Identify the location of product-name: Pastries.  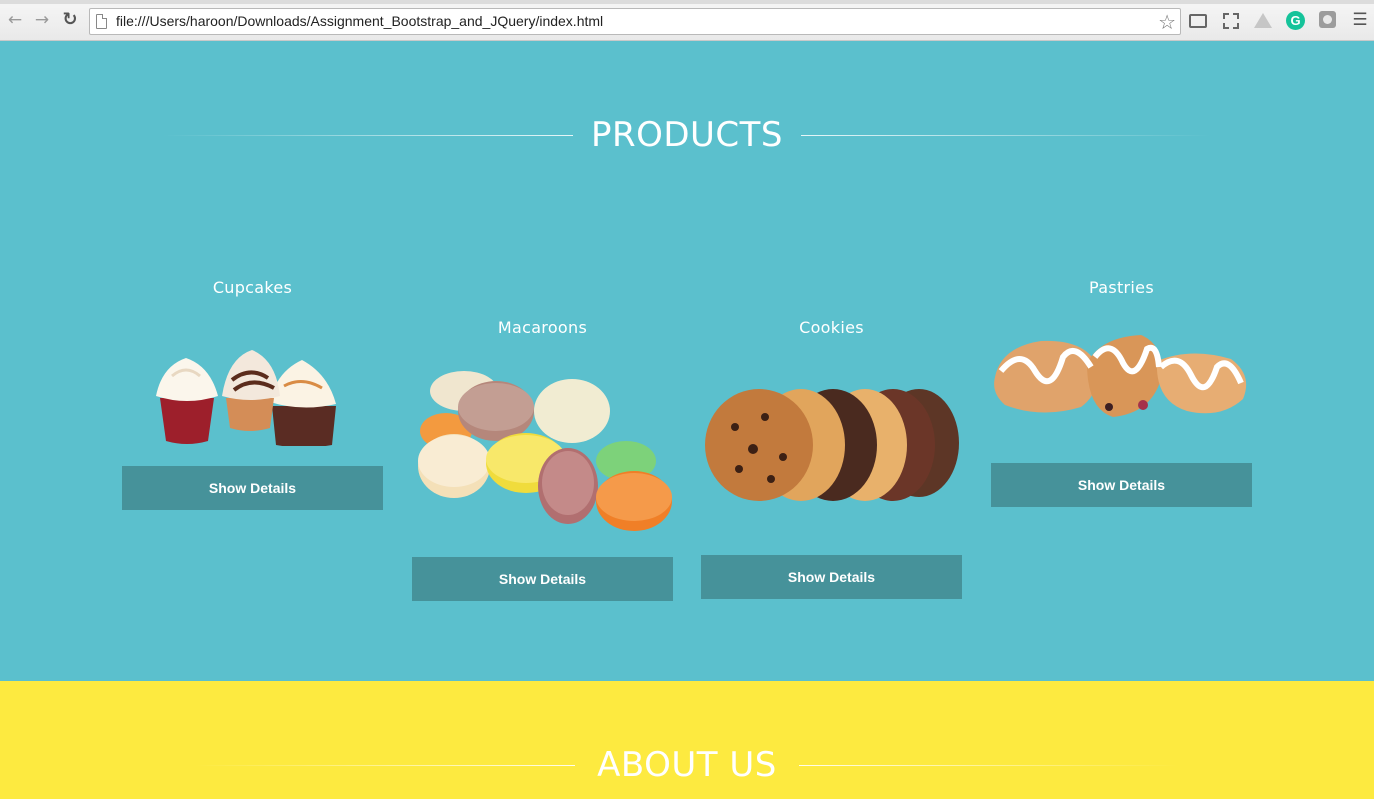
(1121, 287).